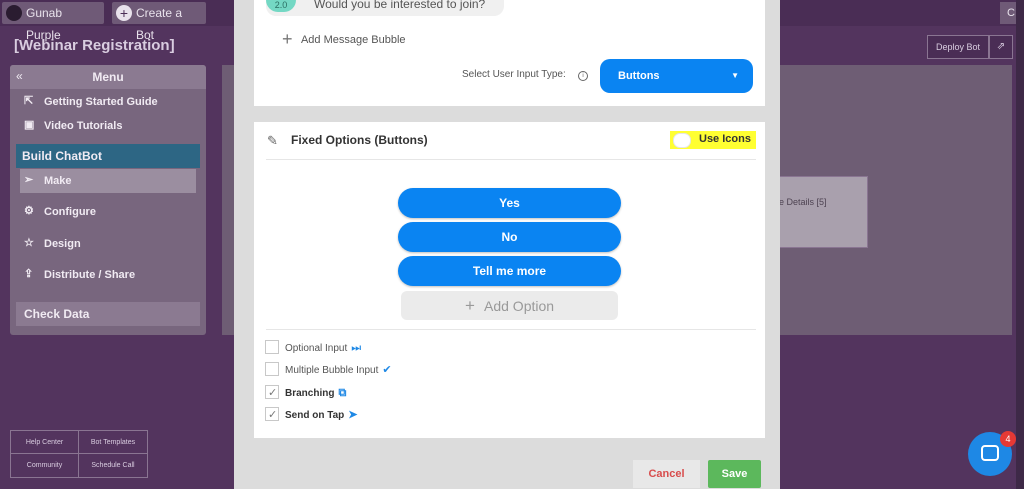  I want to click on use-icons-label: Use Icons, so click(725, 139).